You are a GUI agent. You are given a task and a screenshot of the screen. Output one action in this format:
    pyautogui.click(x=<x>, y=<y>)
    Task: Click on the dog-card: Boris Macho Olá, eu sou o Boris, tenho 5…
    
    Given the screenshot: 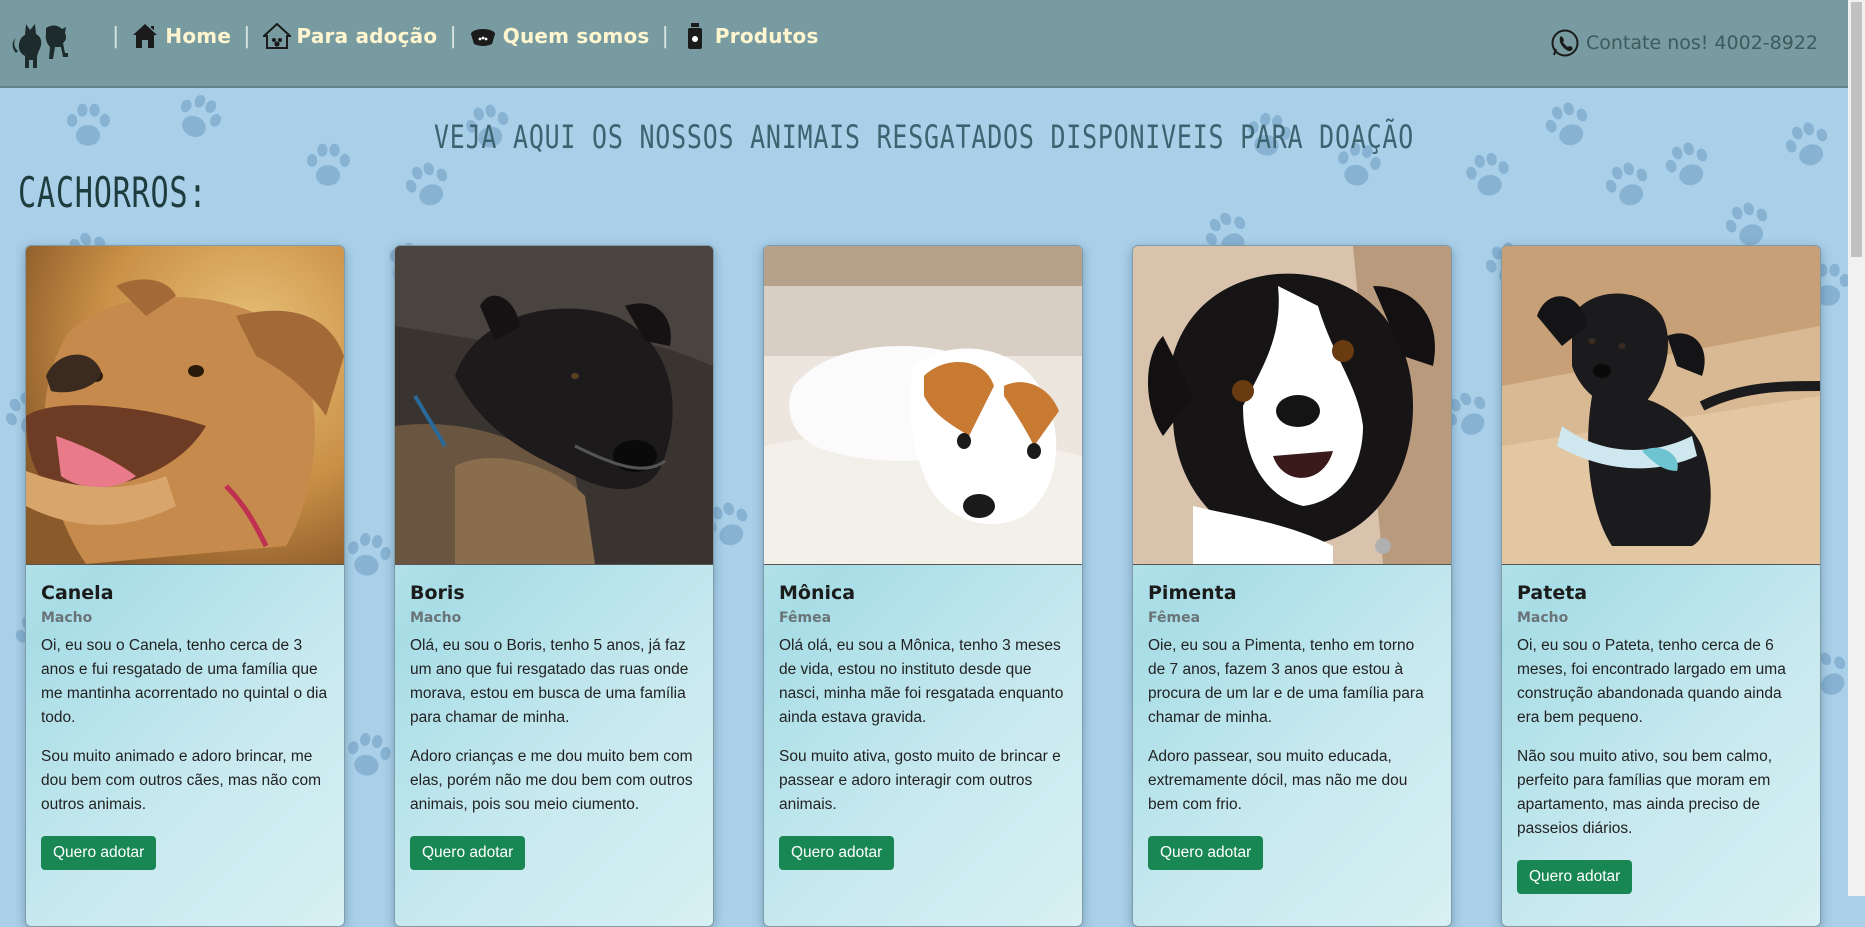 What is the action you would take?
    pyautogui.click(x=554, y=586)
    